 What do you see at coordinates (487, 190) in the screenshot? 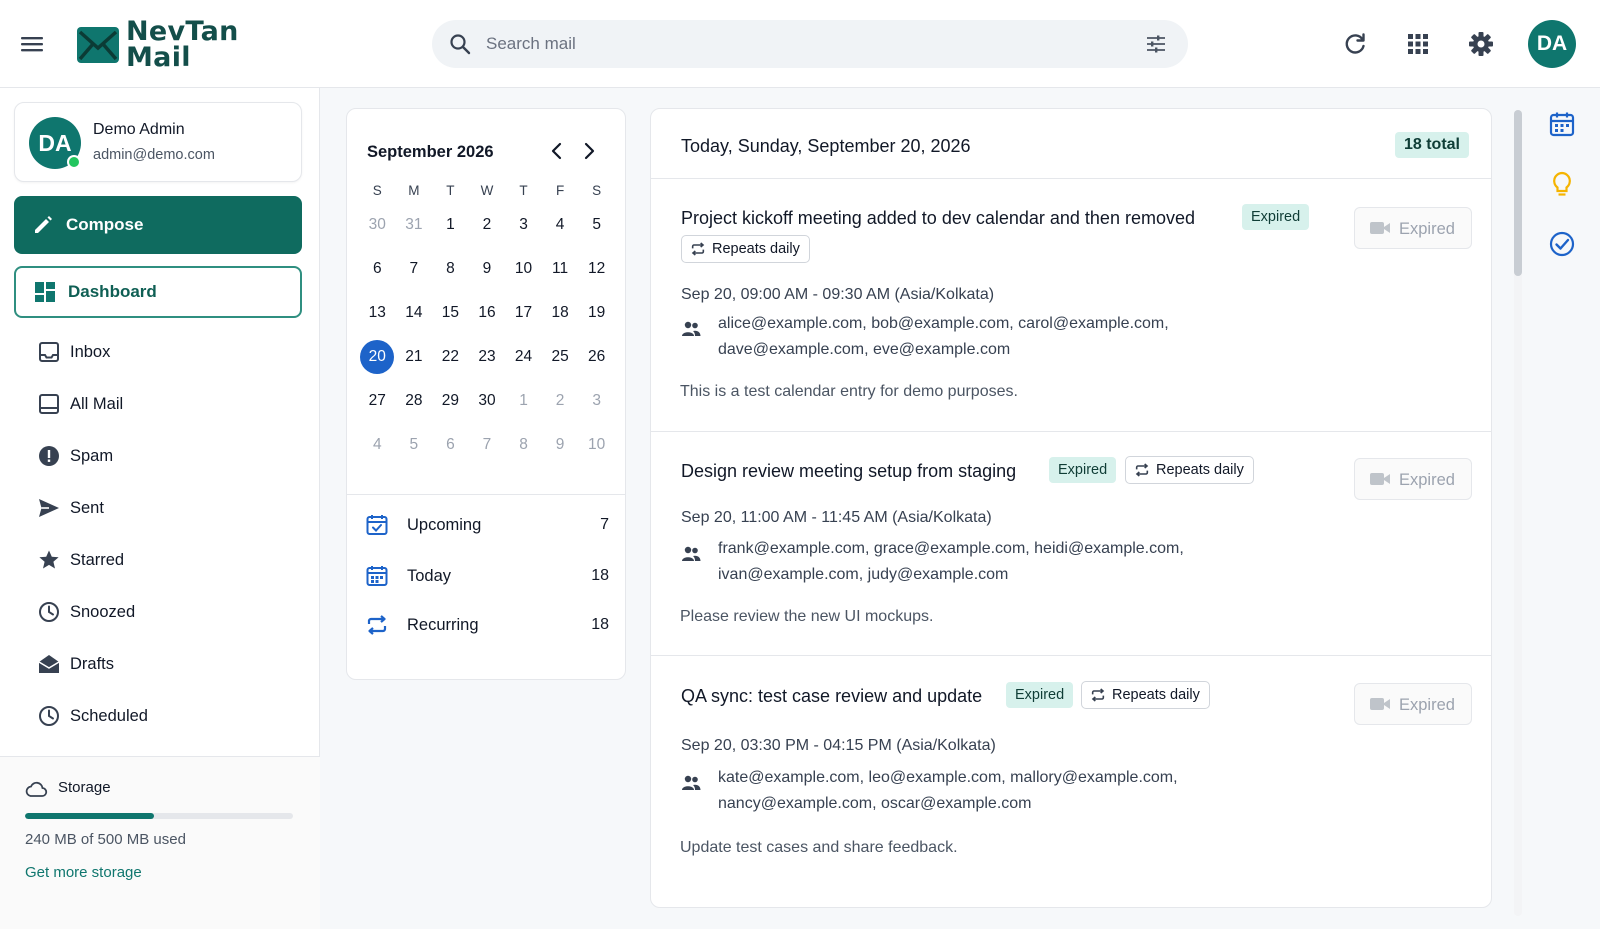
I see `weekday-label: W` at bounding box center [487, 190].